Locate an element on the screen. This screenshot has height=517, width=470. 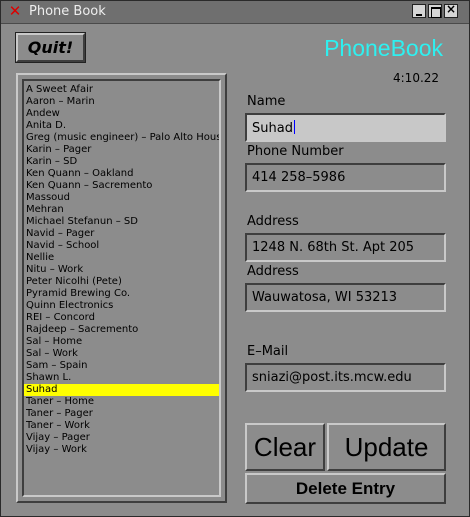
list-item: Aaron – Marin is located at coordinates (121, 102).